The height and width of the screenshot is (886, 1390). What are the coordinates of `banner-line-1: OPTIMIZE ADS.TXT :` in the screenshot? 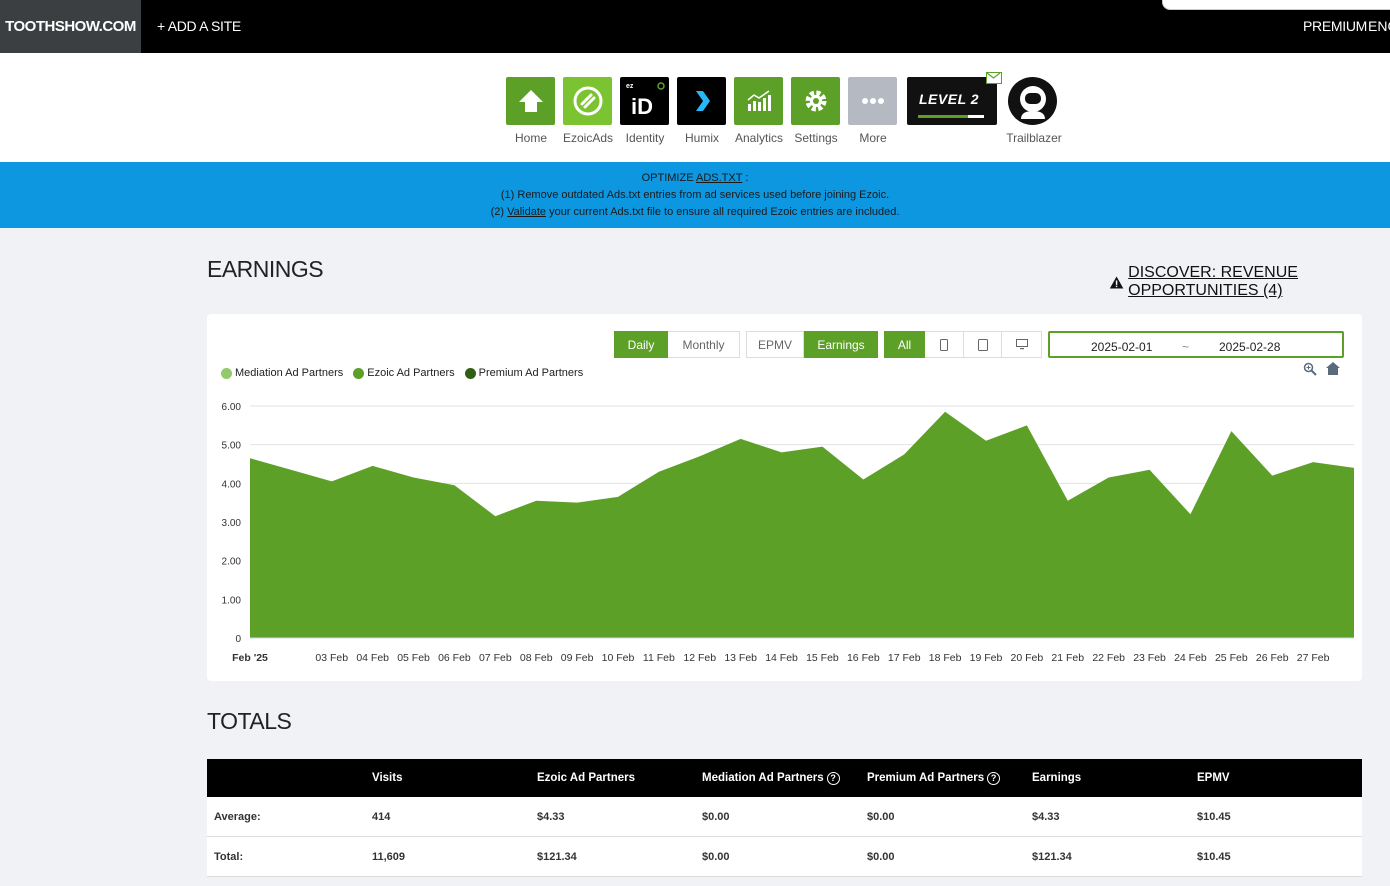 It's located at (695, 178).